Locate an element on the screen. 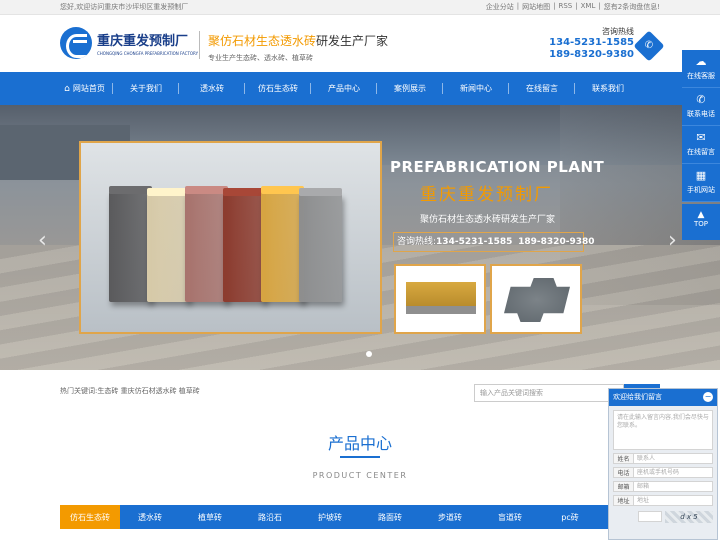 Image resolution: width=720 pixels, height=540 pixels. slogan-sub: 专业生产生态砖、透水砖、植草砖 is located at coordinates (260, 58).